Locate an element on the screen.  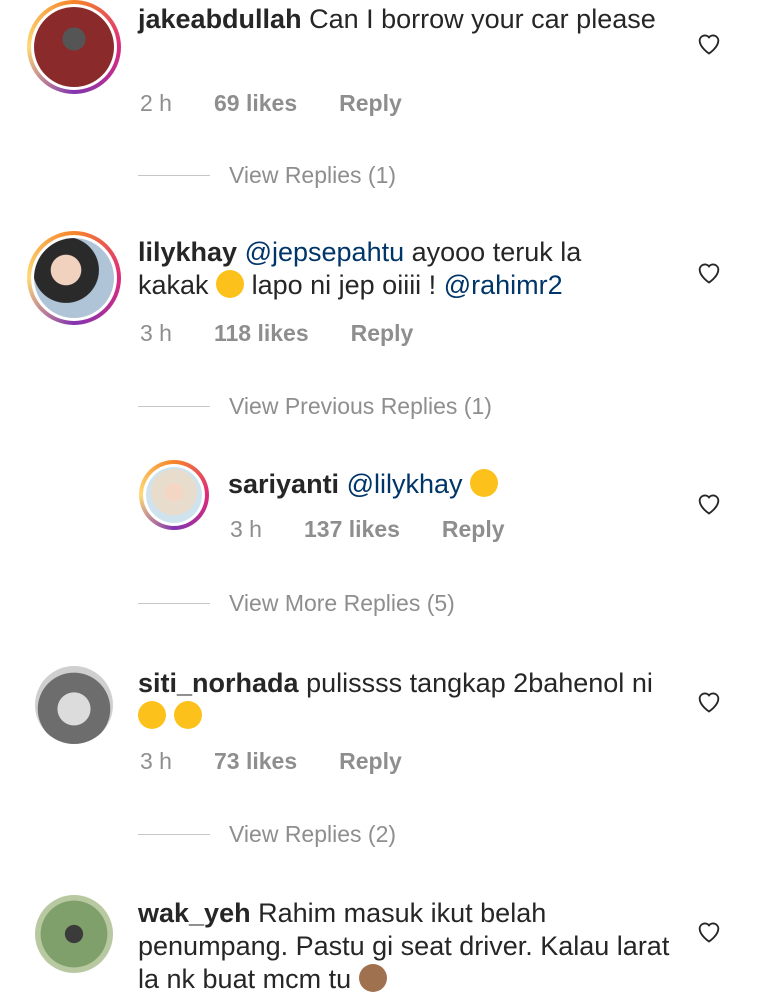
mention-link: @rahimr2 is located at coordinates (503, 285).